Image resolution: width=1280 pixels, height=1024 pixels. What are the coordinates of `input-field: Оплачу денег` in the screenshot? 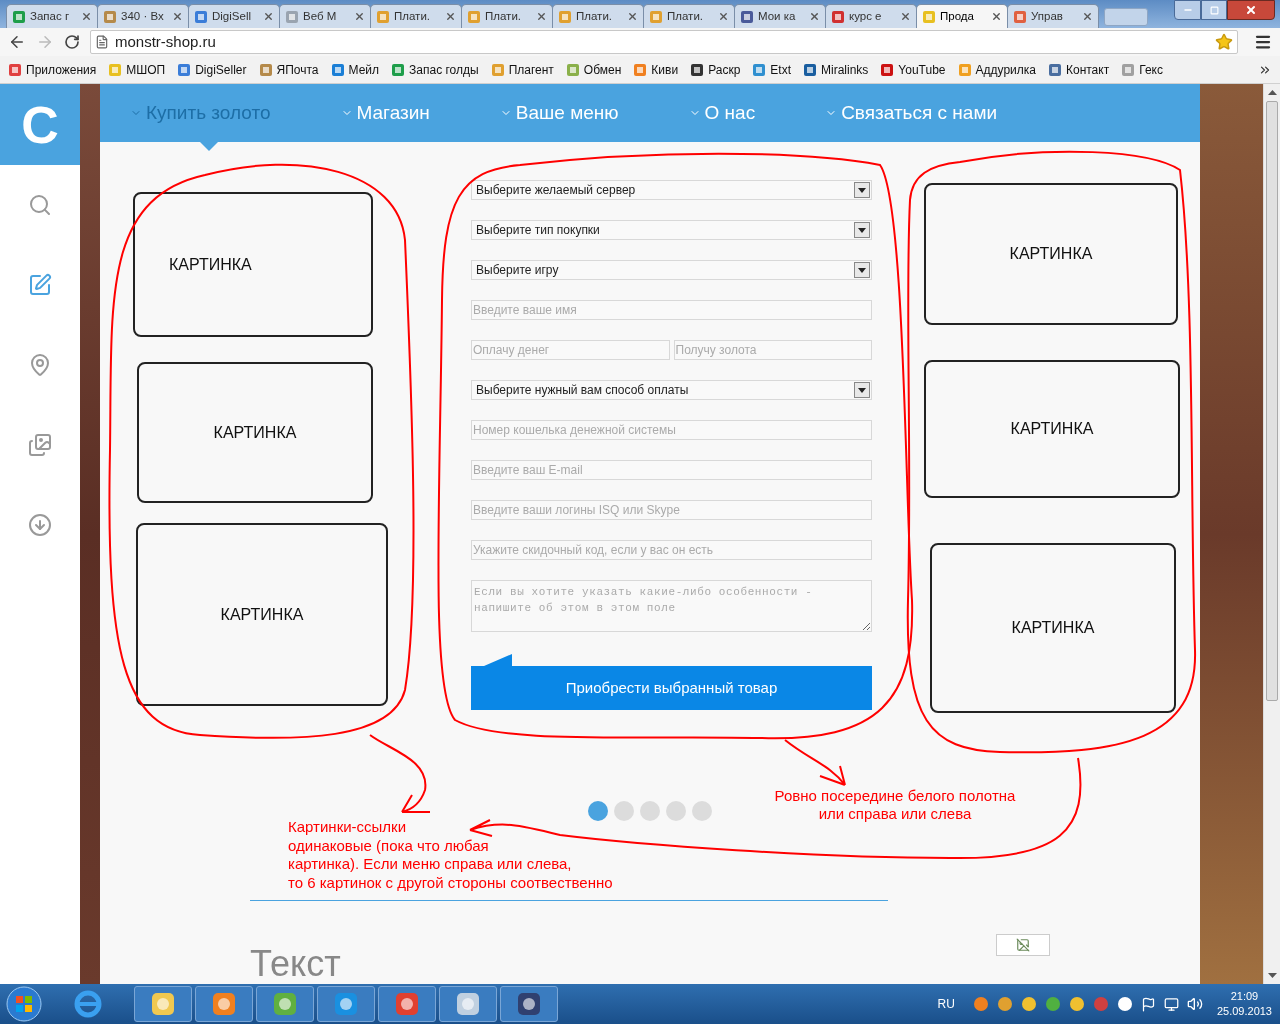 It's located at (570, 350).